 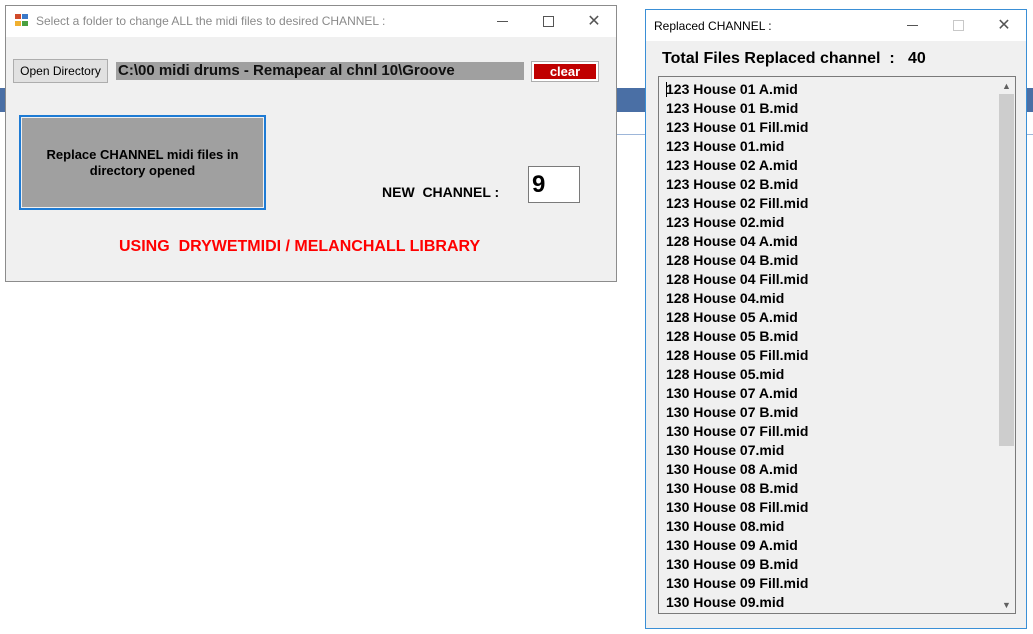 I want to click on list-item: 123 House 02.mid, so click(x=737, y=222).